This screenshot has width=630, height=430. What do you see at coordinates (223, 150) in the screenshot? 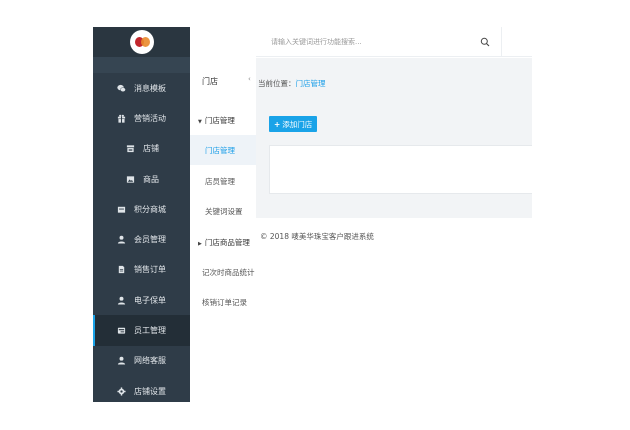
I see `submenu-item-store-management: 门店管理` at bounding box center [223, 150].